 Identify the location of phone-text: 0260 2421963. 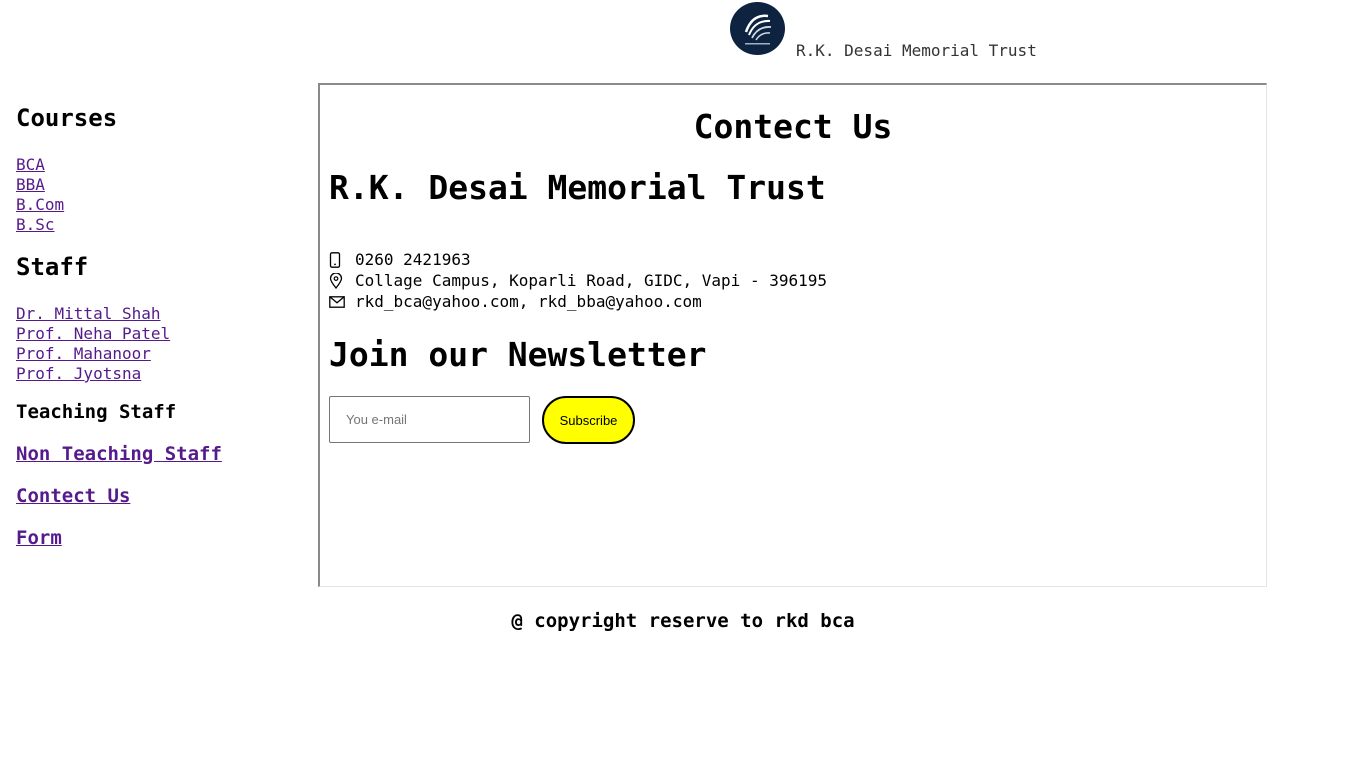
(413, 259).